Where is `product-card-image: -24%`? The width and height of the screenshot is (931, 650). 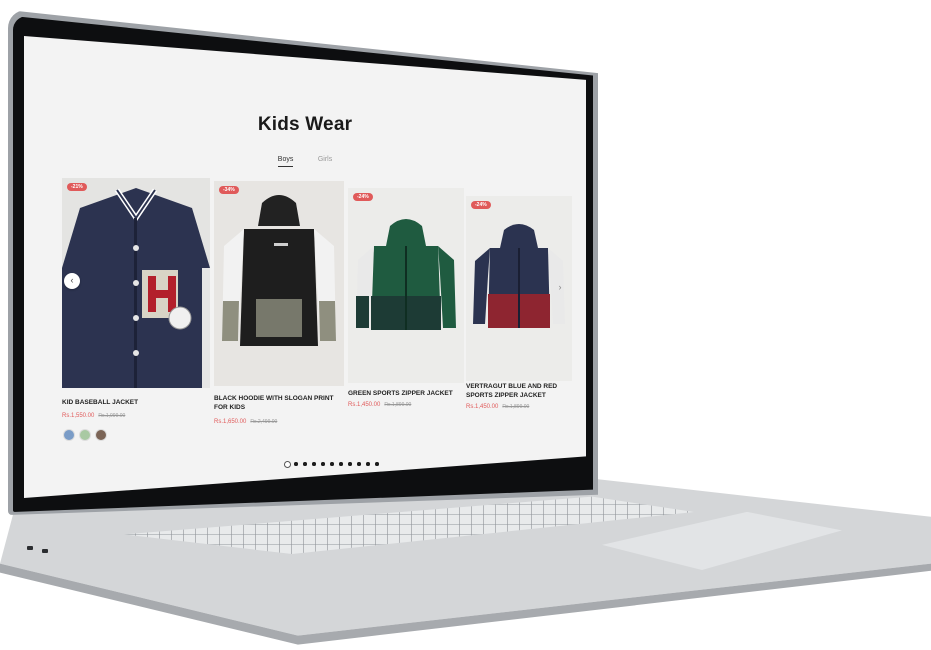
product-card-image: -24% is located at coordinates (406, 285).